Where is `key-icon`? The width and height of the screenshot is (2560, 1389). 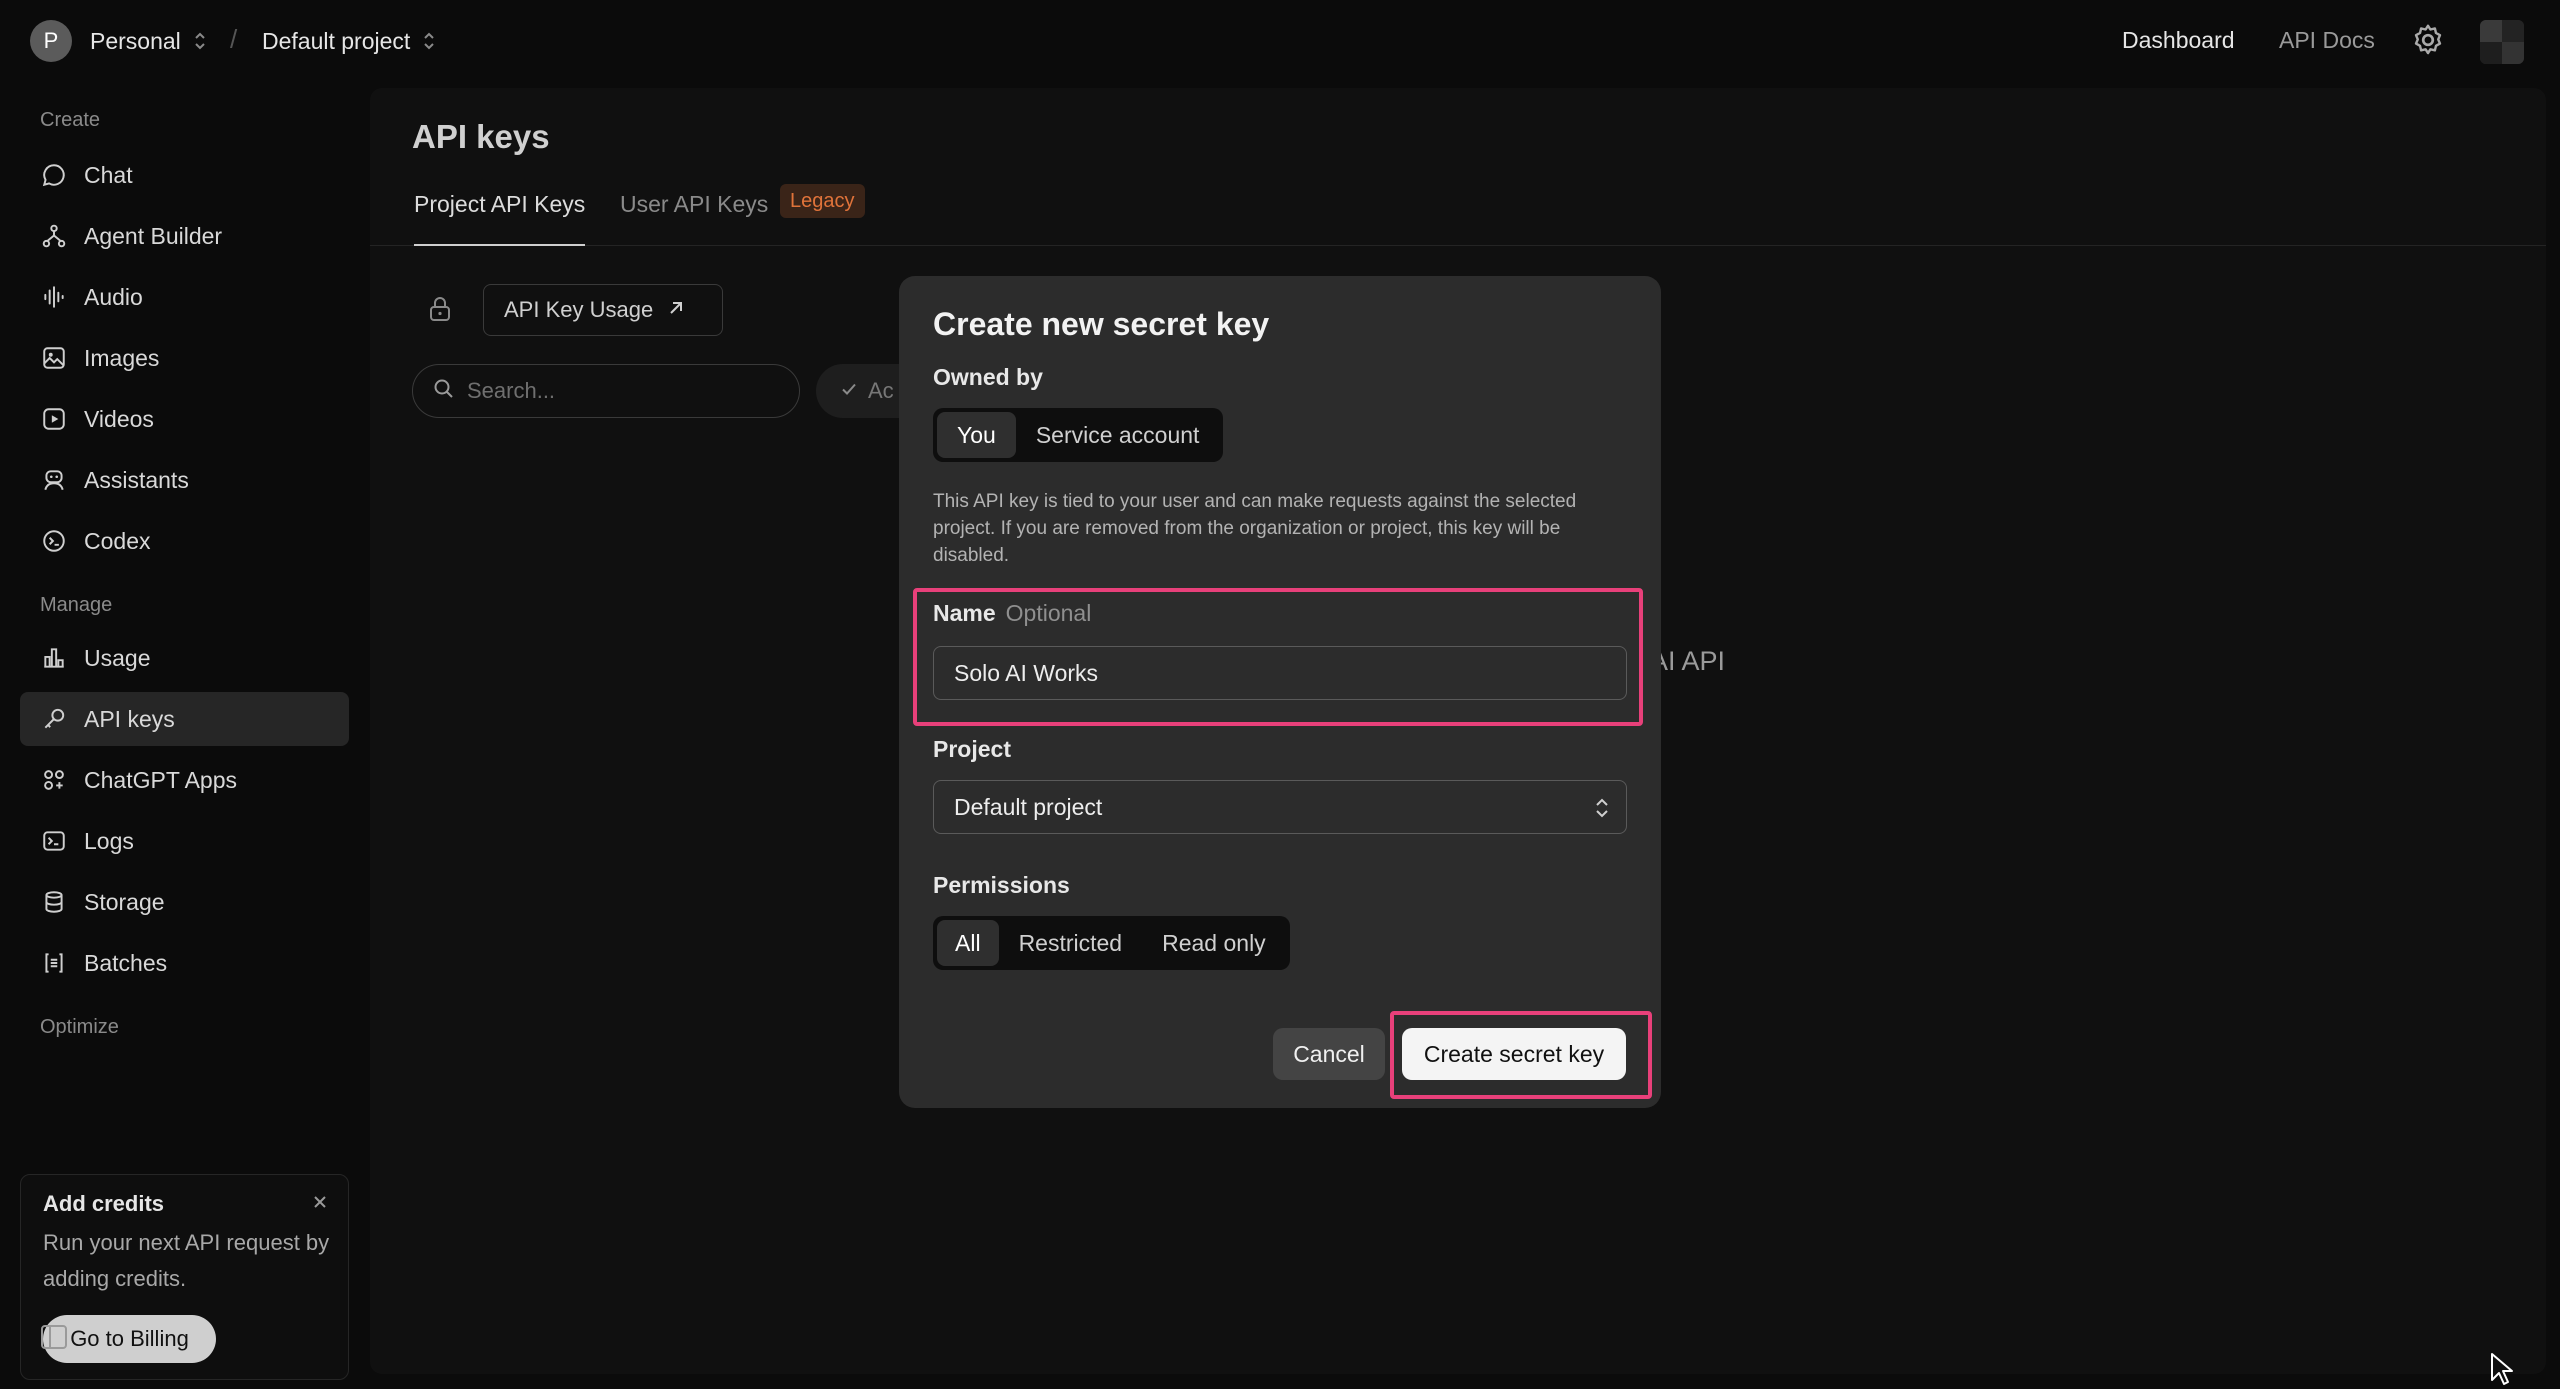
key-icon is located at coordinates (54, 719).